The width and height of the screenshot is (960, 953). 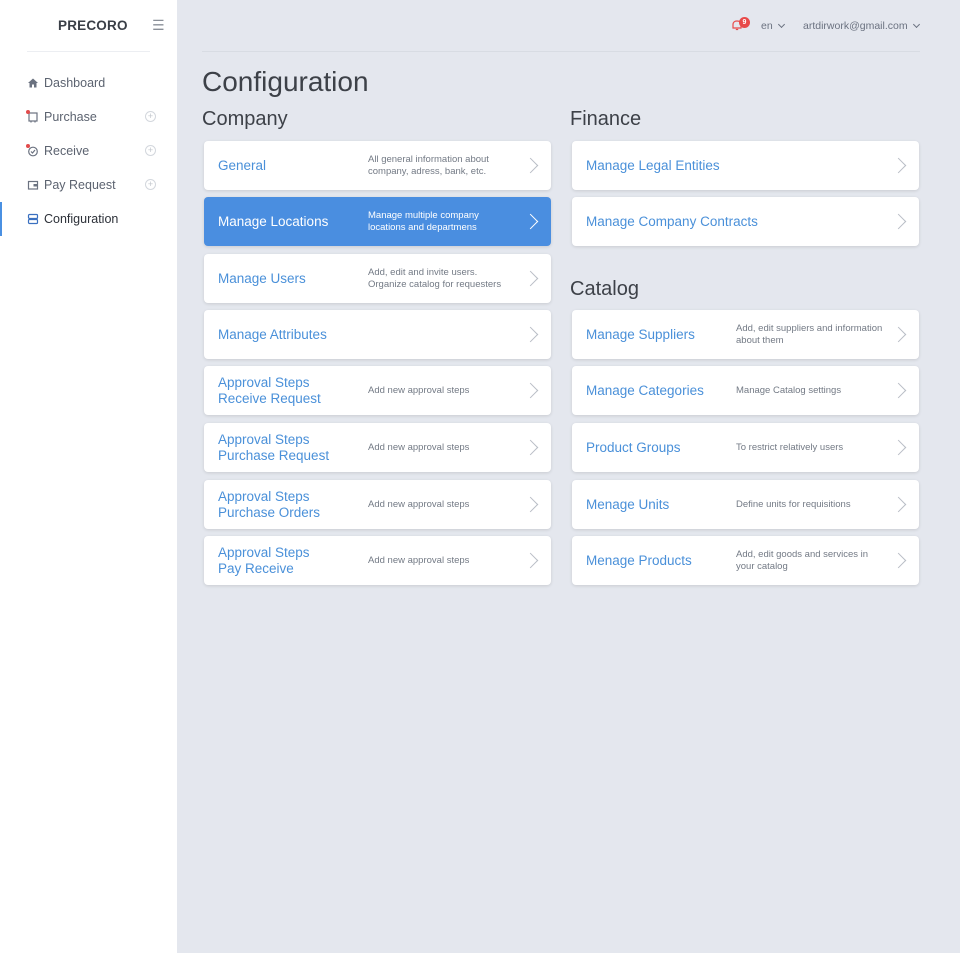 I want to click on sidebar-item-purchase: Purchase +, so click(x=88, y=117).